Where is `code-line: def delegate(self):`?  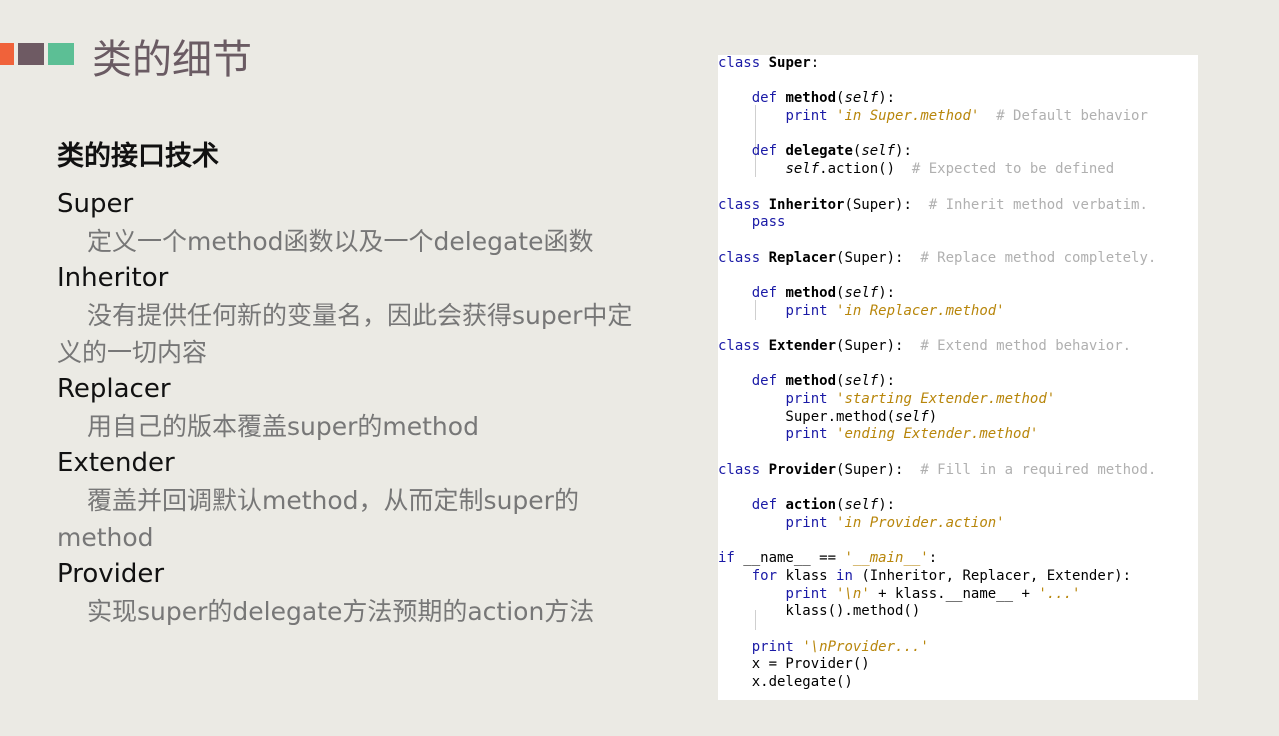 code-line: def delegate(self): is located at coordinates (958, 152).